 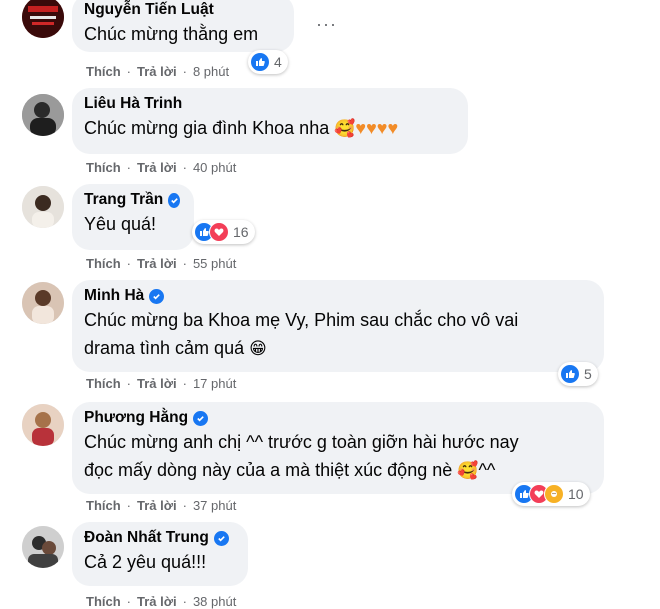 What do you see at coordinates (278, 62) in the screenshot?
I see `reaction-count: 4` at bounding box center [278, 62].